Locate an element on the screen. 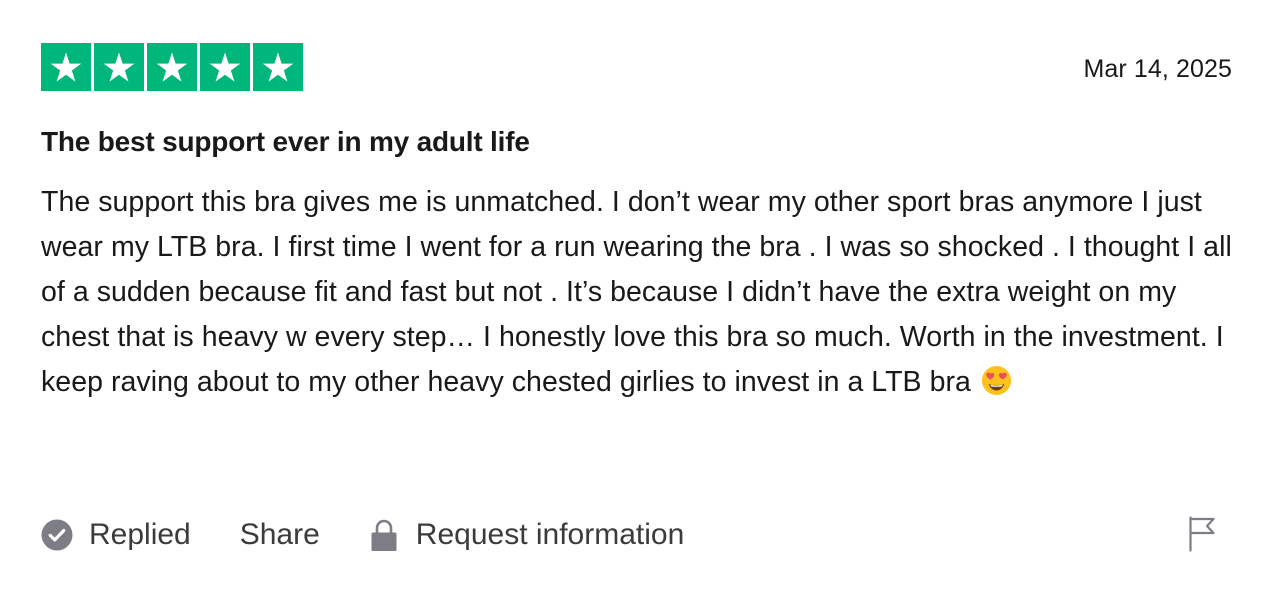  flag-button is located at coordinates (1202, 536).